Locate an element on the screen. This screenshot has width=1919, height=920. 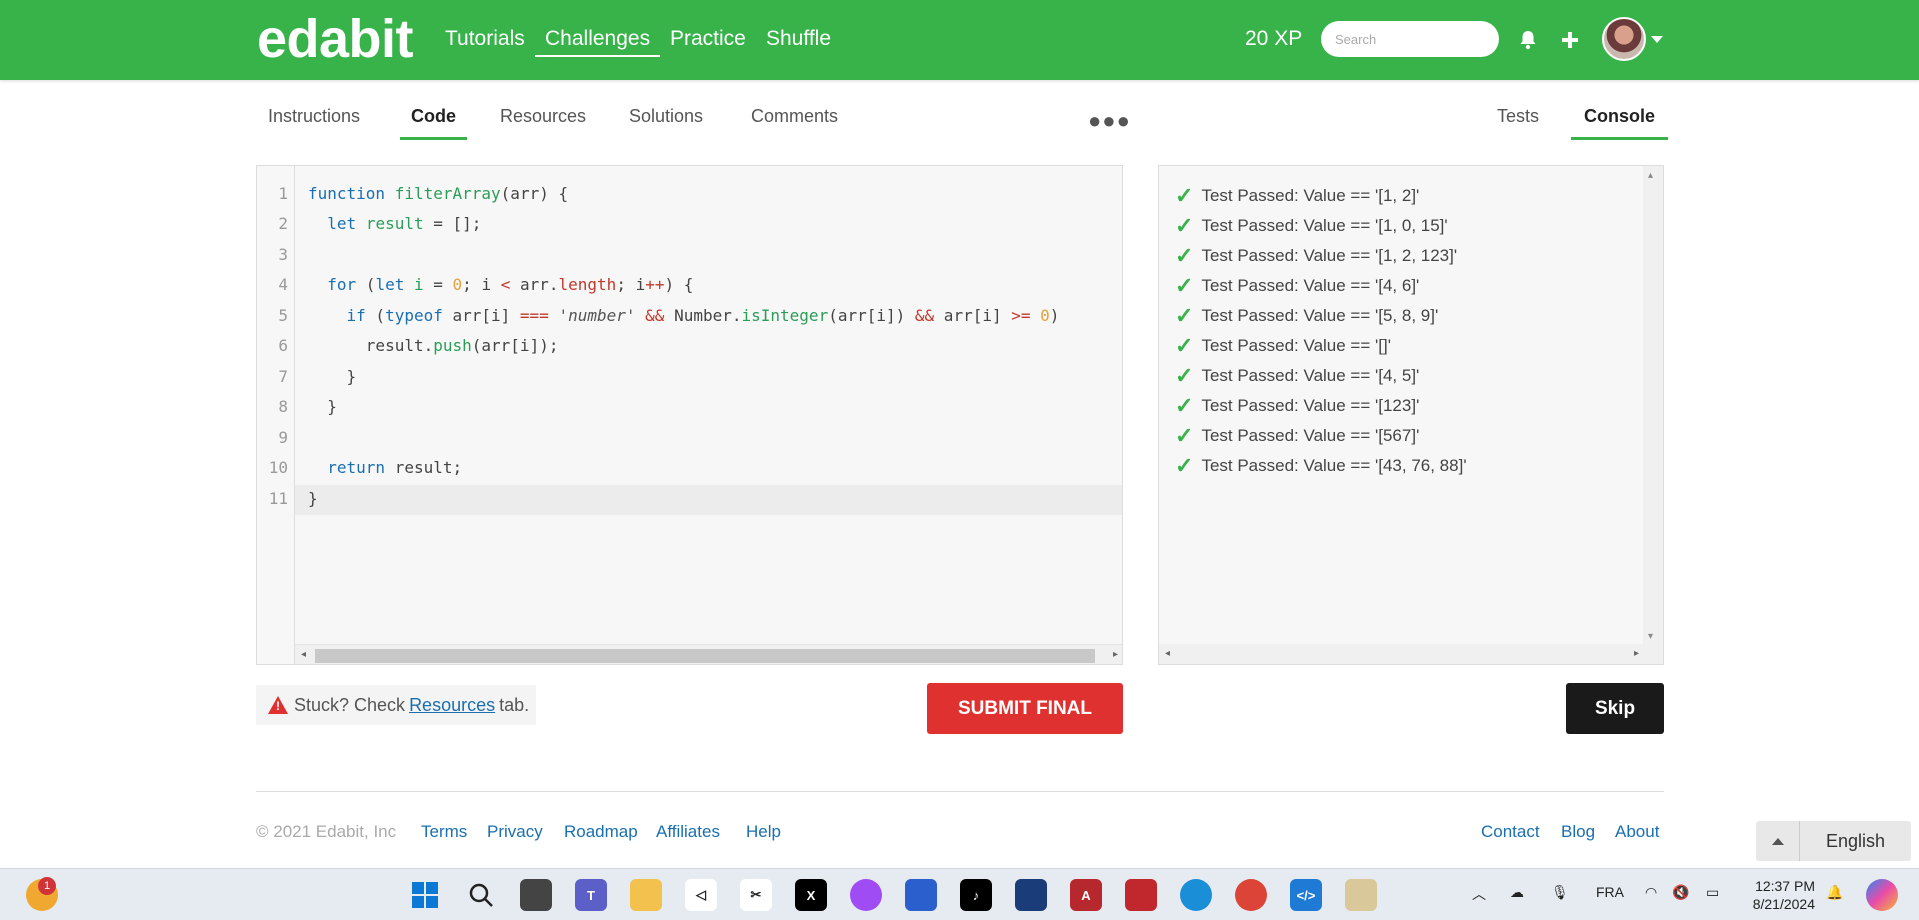
messenger-icon is located at coordinates (866, 895).